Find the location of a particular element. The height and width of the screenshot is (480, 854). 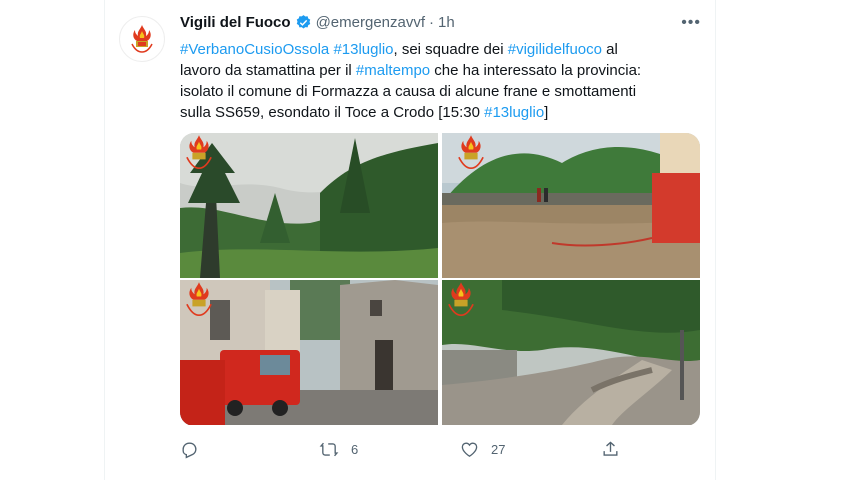

action-bar: 6 27 is located at coordinates (440, 452).